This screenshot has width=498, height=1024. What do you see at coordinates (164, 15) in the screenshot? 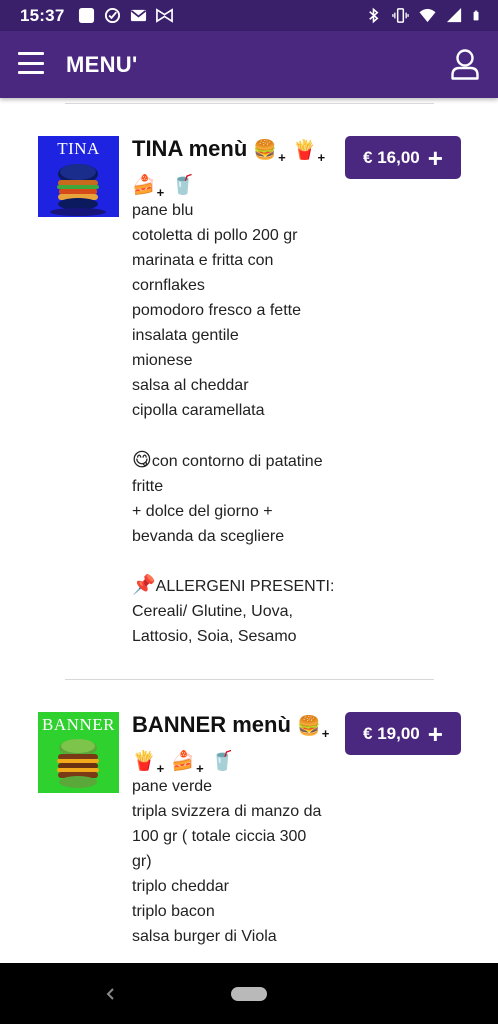
I see `bowtie-icon` at bounding box center [164, 15].